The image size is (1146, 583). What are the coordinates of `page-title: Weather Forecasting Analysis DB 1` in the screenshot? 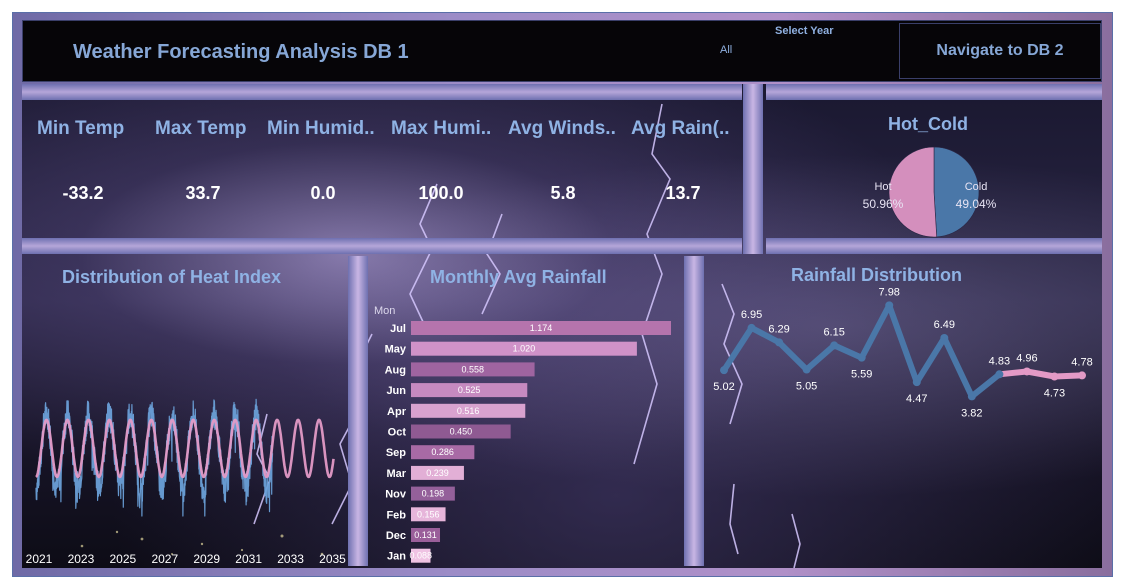 It's located at (241, 52).